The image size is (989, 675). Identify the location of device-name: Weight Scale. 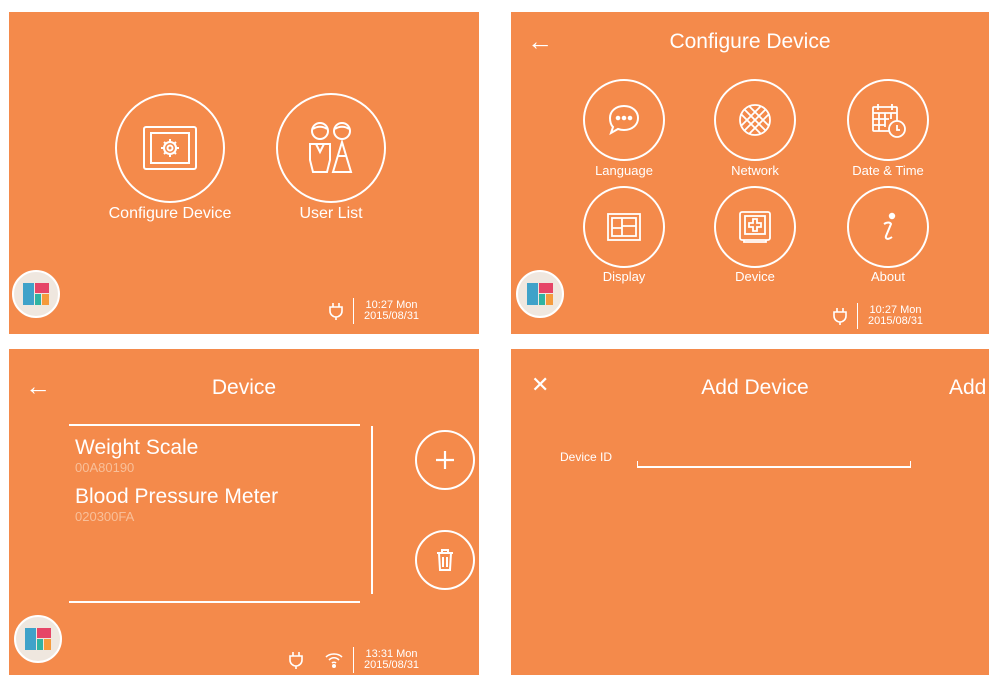
(137, 447).